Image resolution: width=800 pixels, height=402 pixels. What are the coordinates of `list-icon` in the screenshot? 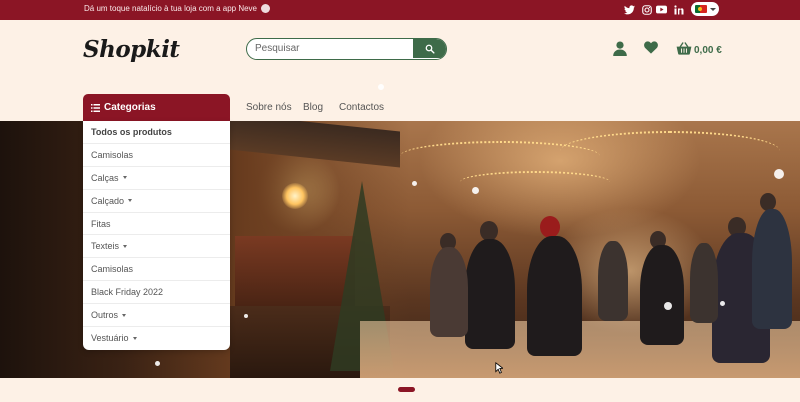 It's located at (95, 107).